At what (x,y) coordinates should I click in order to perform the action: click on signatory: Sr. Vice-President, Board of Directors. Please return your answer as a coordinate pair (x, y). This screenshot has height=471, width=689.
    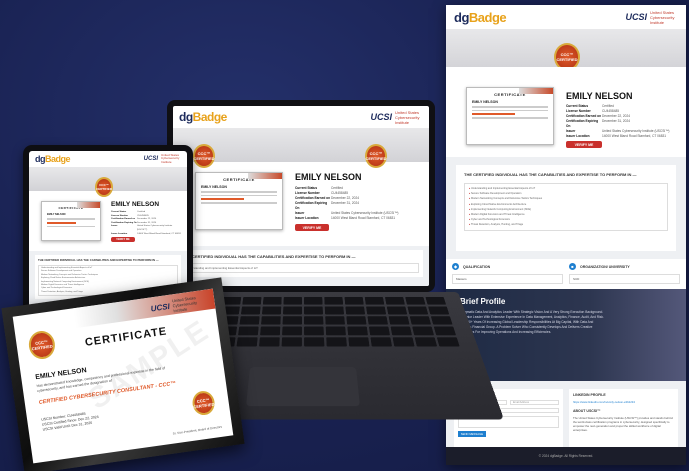
    Looking at the image, I should click on (197, 430).